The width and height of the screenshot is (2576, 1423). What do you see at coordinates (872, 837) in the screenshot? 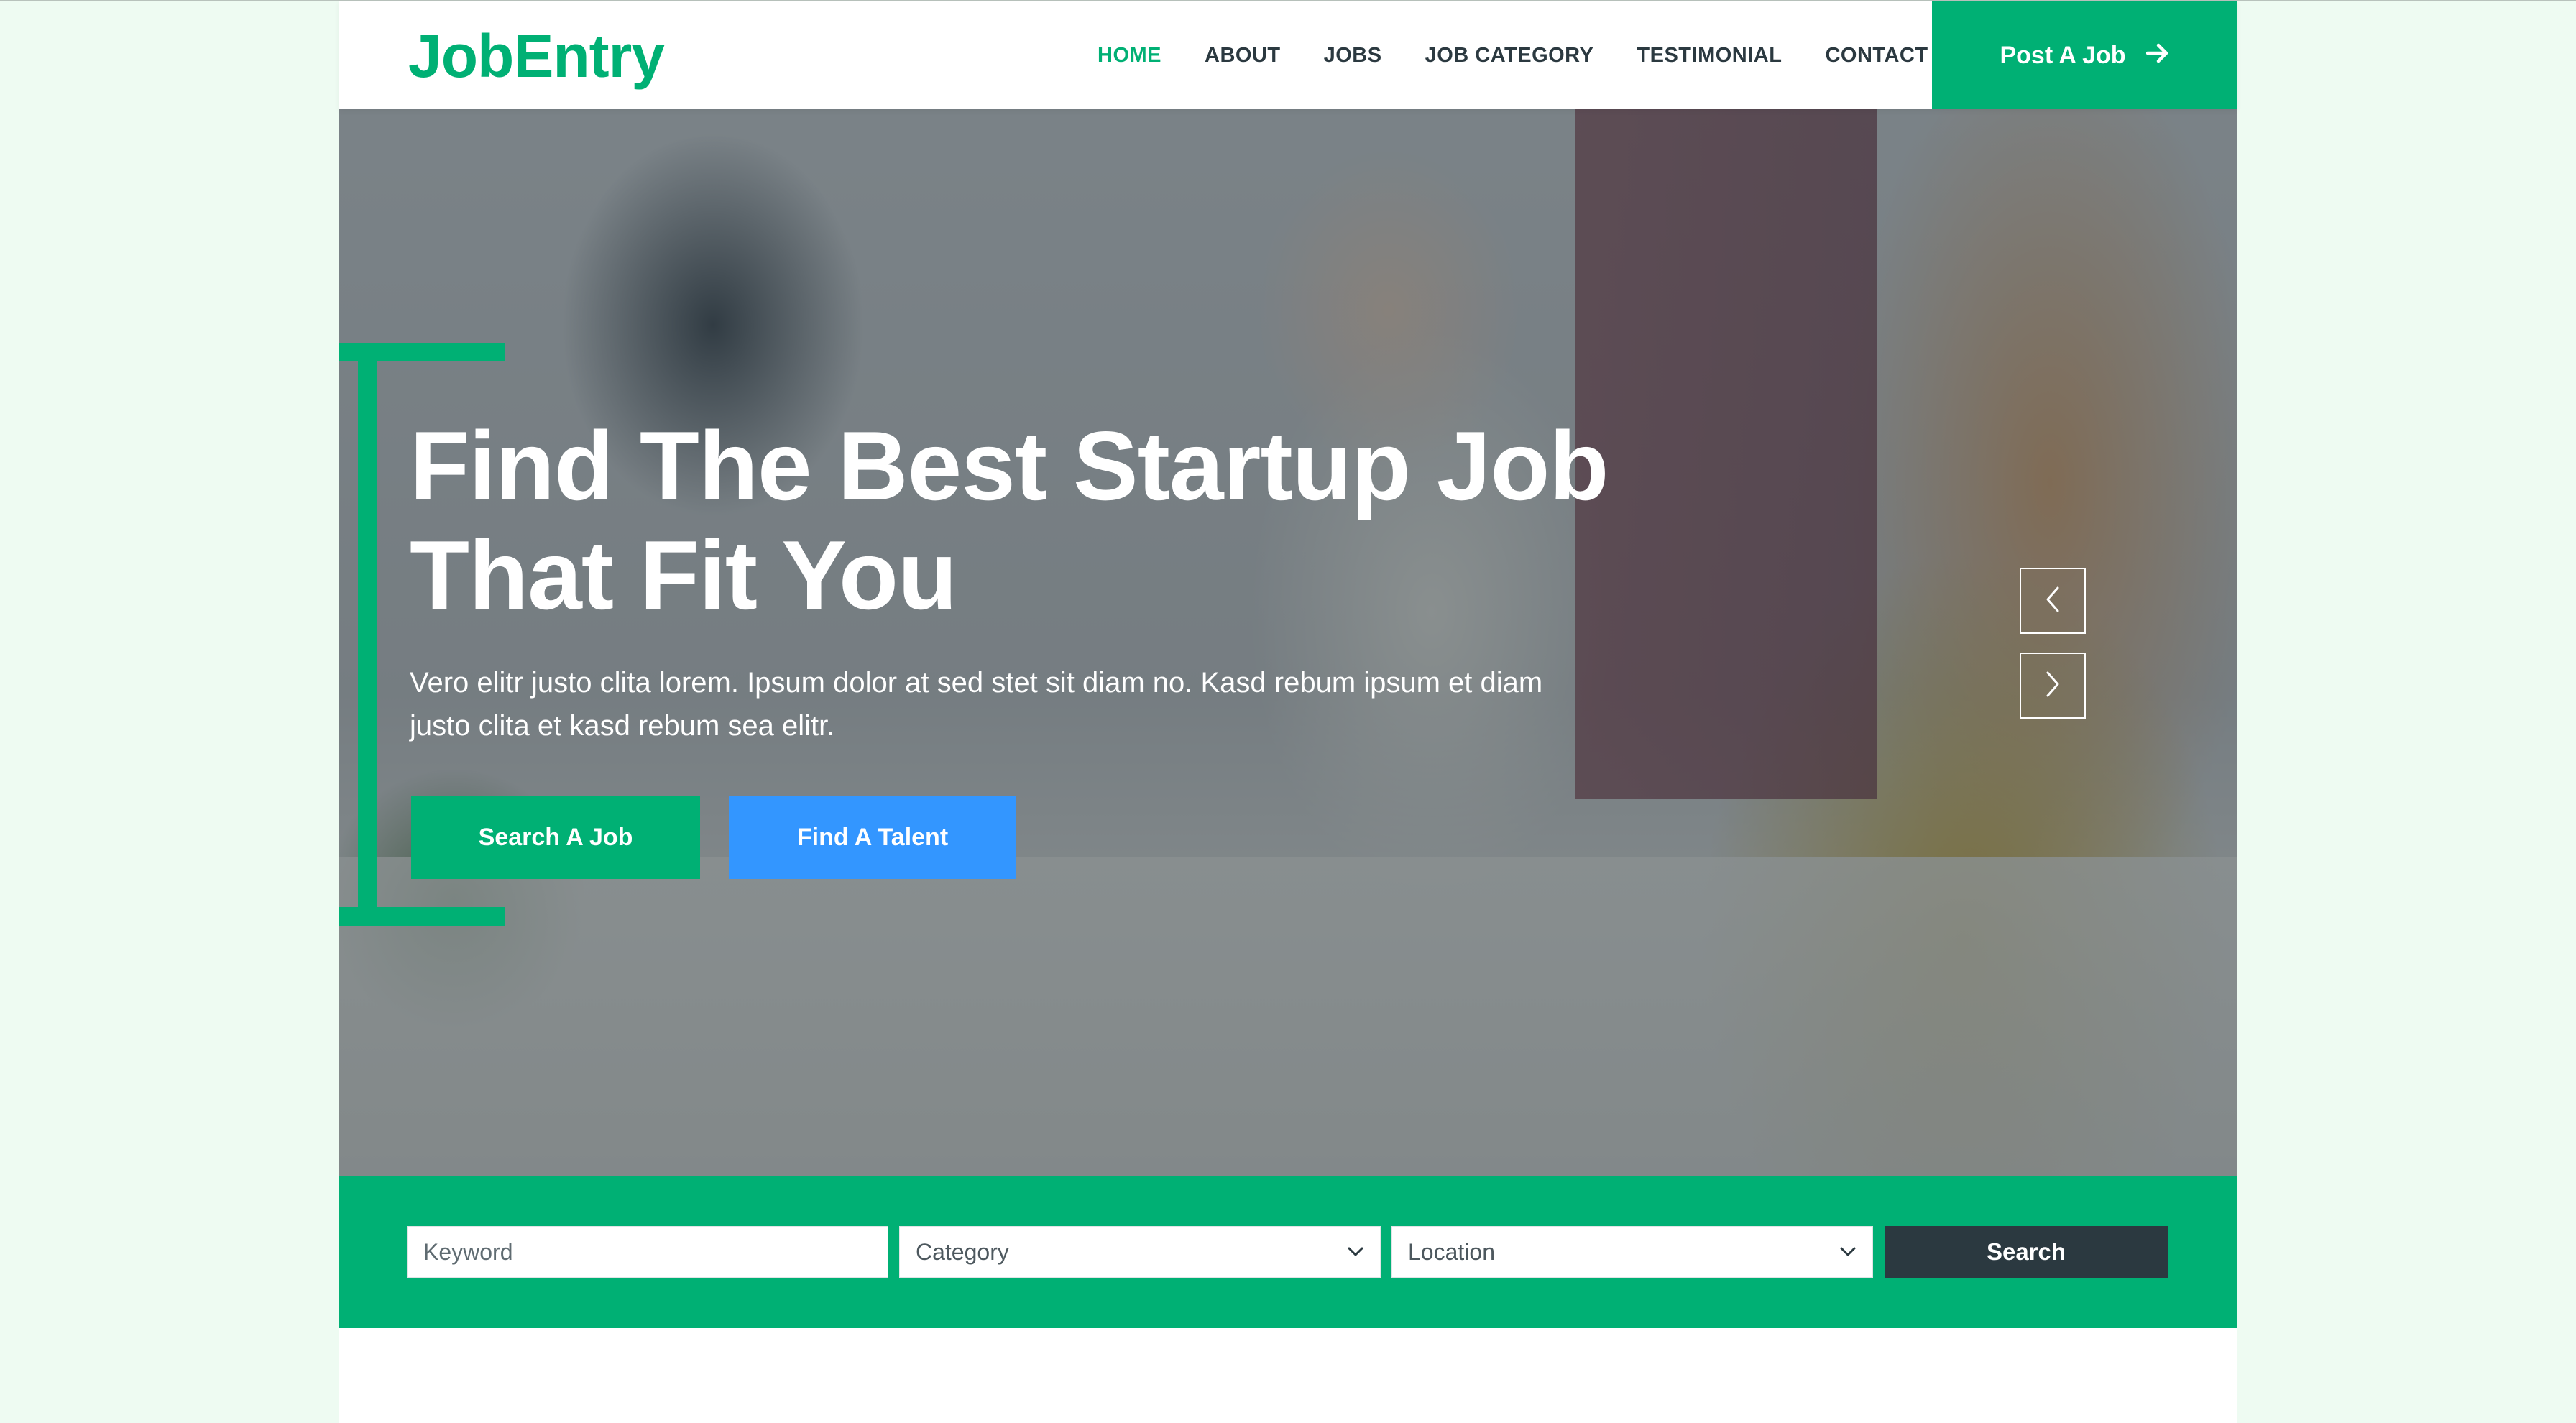
I see `find-a-talent-button: Find A Talent` at bounding box center [872, 837].